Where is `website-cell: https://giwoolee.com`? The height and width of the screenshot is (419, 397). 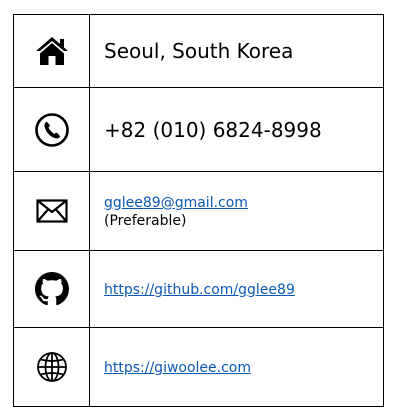 website-cell: https://giwoolee.com is located at coordinates (236, 367).